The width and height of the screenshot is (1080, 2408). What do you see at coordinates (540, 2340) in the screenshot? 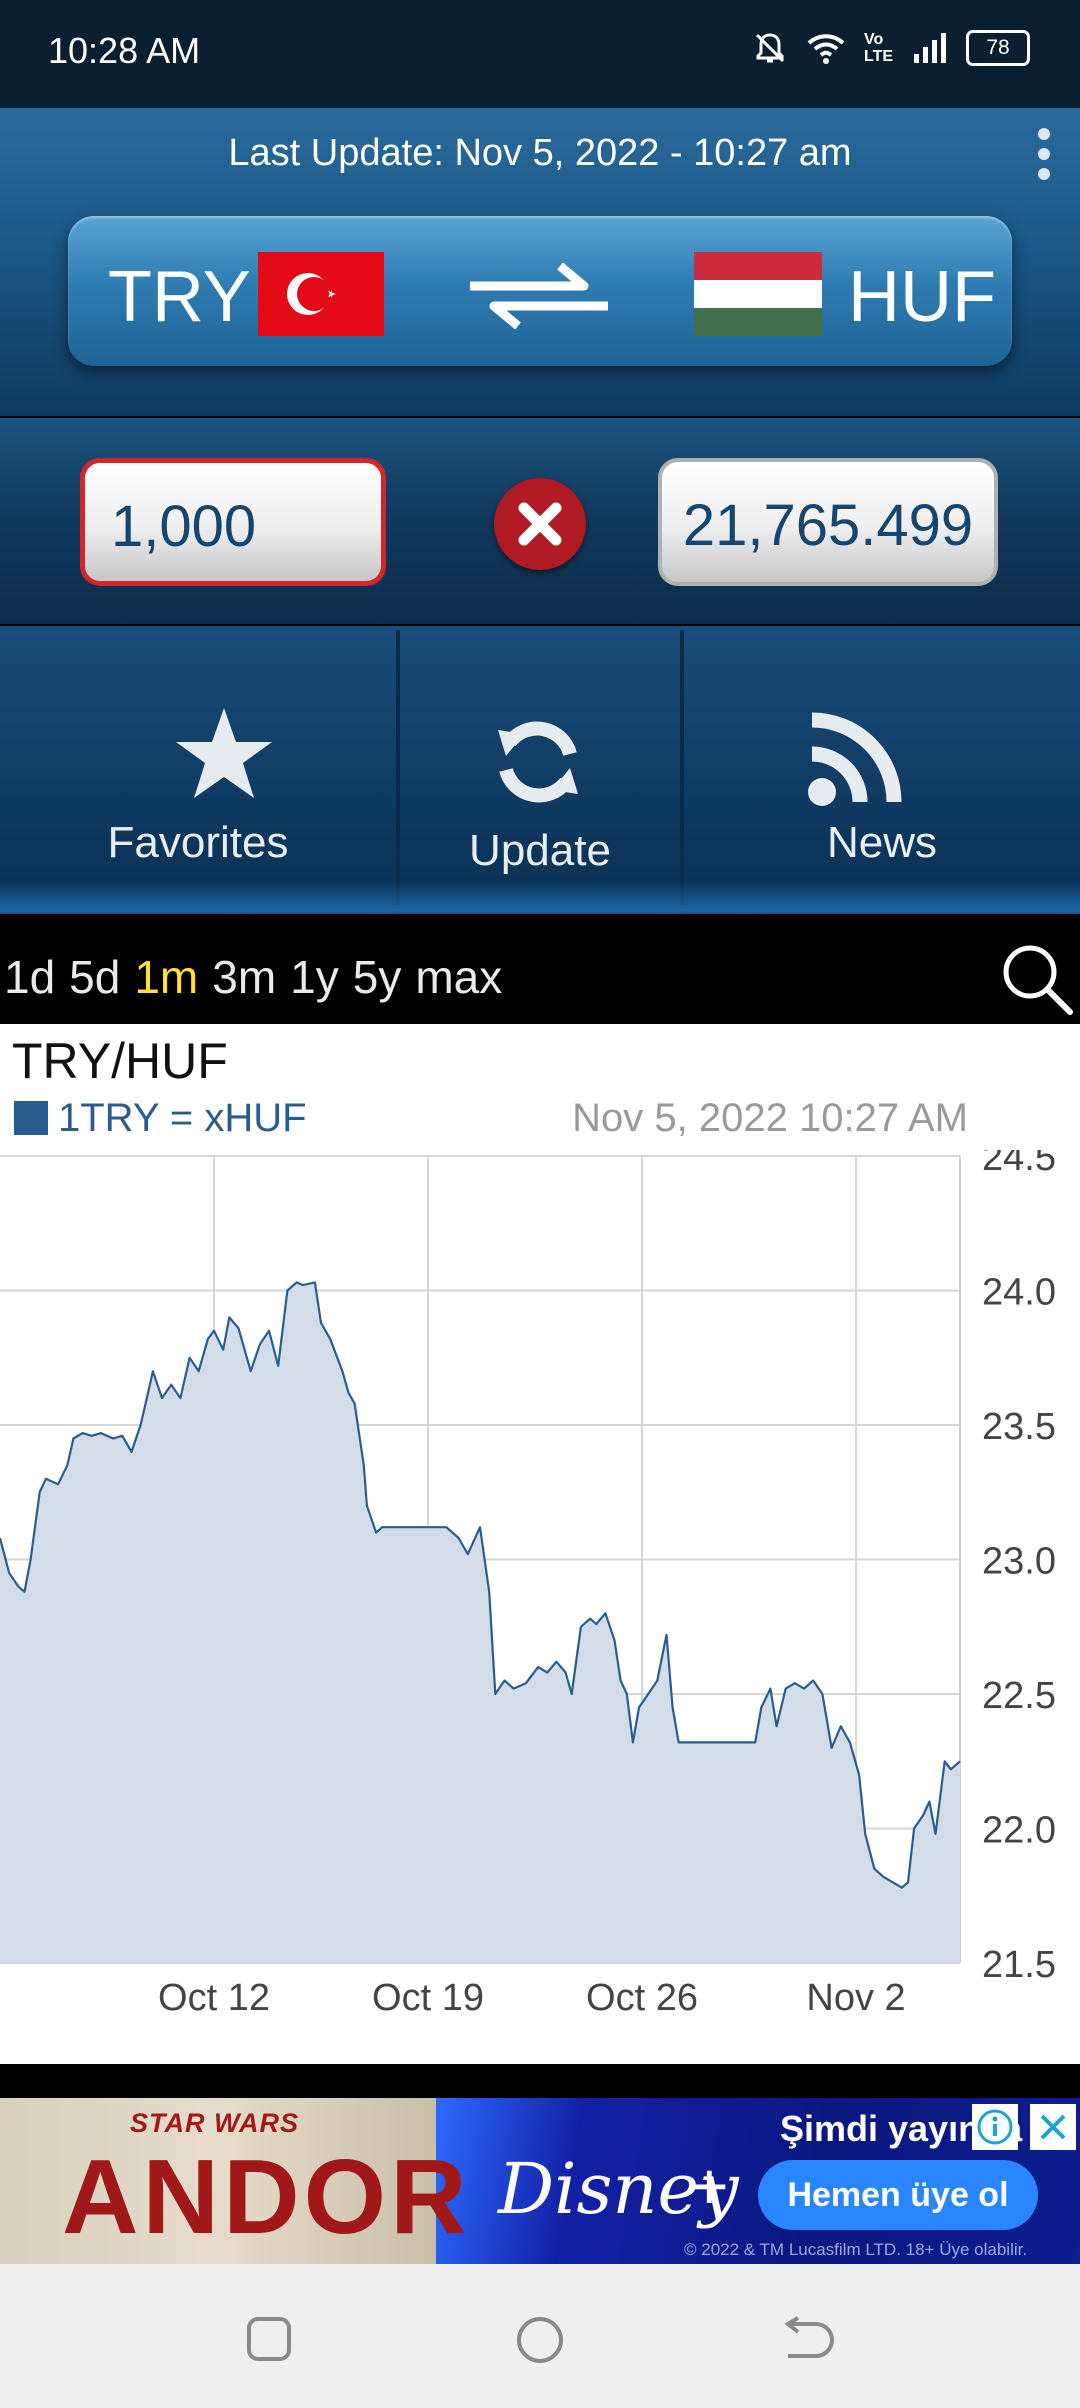
I see `home-icon` at bounding box center [540, 2340].